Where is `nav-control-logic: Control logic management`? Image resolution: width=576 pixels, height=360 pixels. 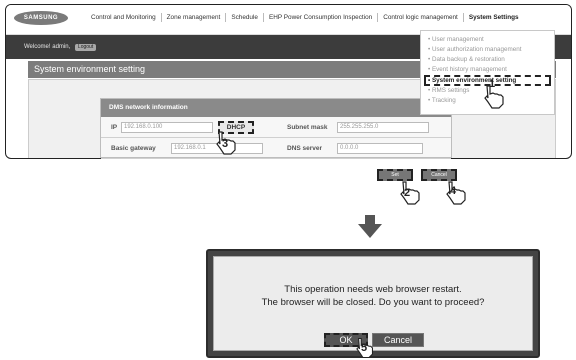
nav-control-logic: Control logic management is located at coordinates (421, 17).